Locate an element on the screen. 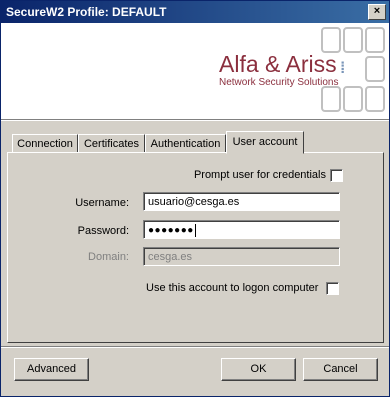 This screenshot has height=397, width=390. tab-certificates: Certificates is located at coordinates (111, 144).